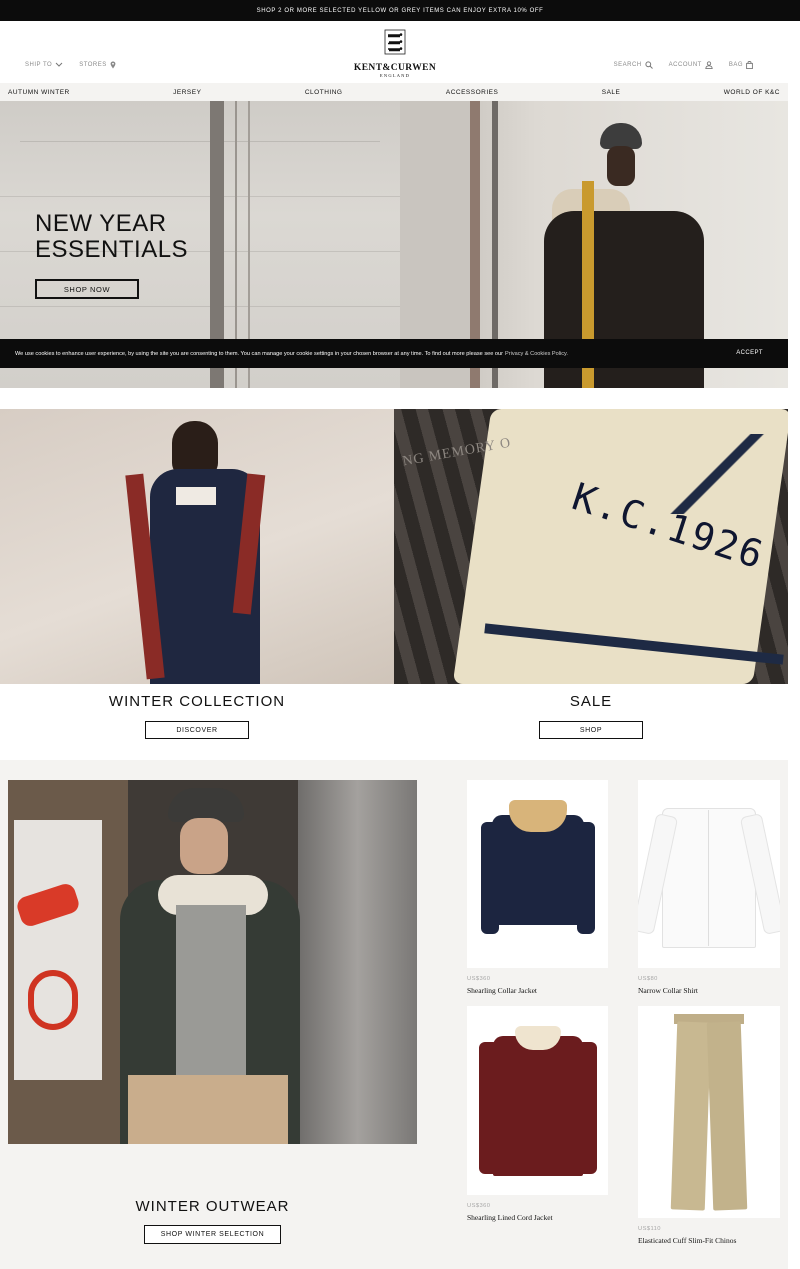  I want to click on product-card: US$80 Narrow Collar Shirt, so click(709, 887).